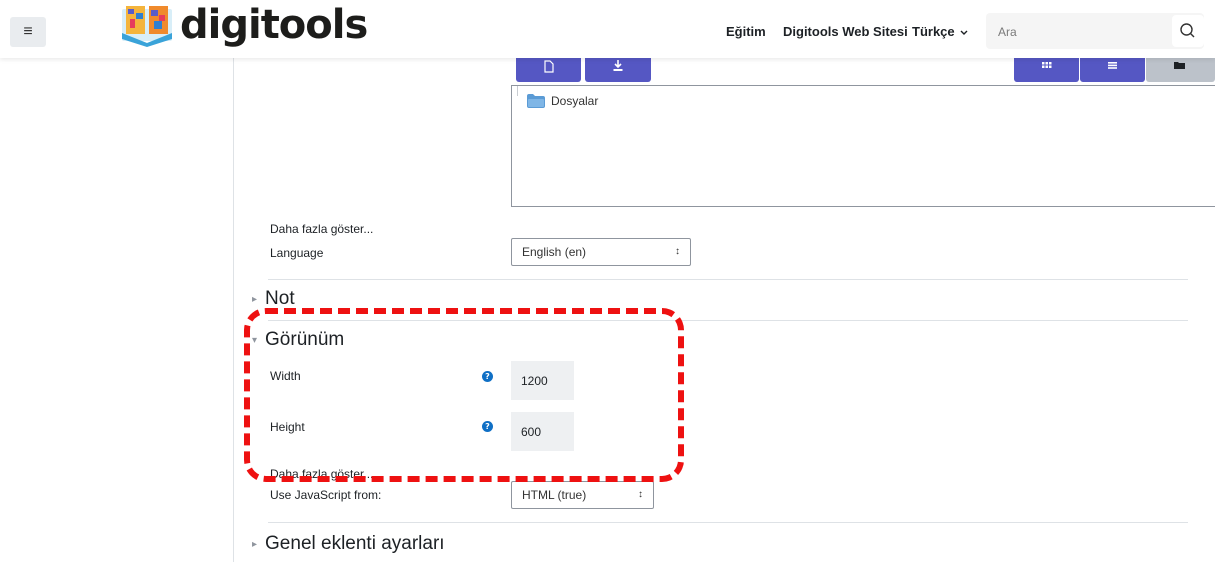 The height and width of the screenshot is (562, 1215). I want to click on download-button, so click(618, 70).